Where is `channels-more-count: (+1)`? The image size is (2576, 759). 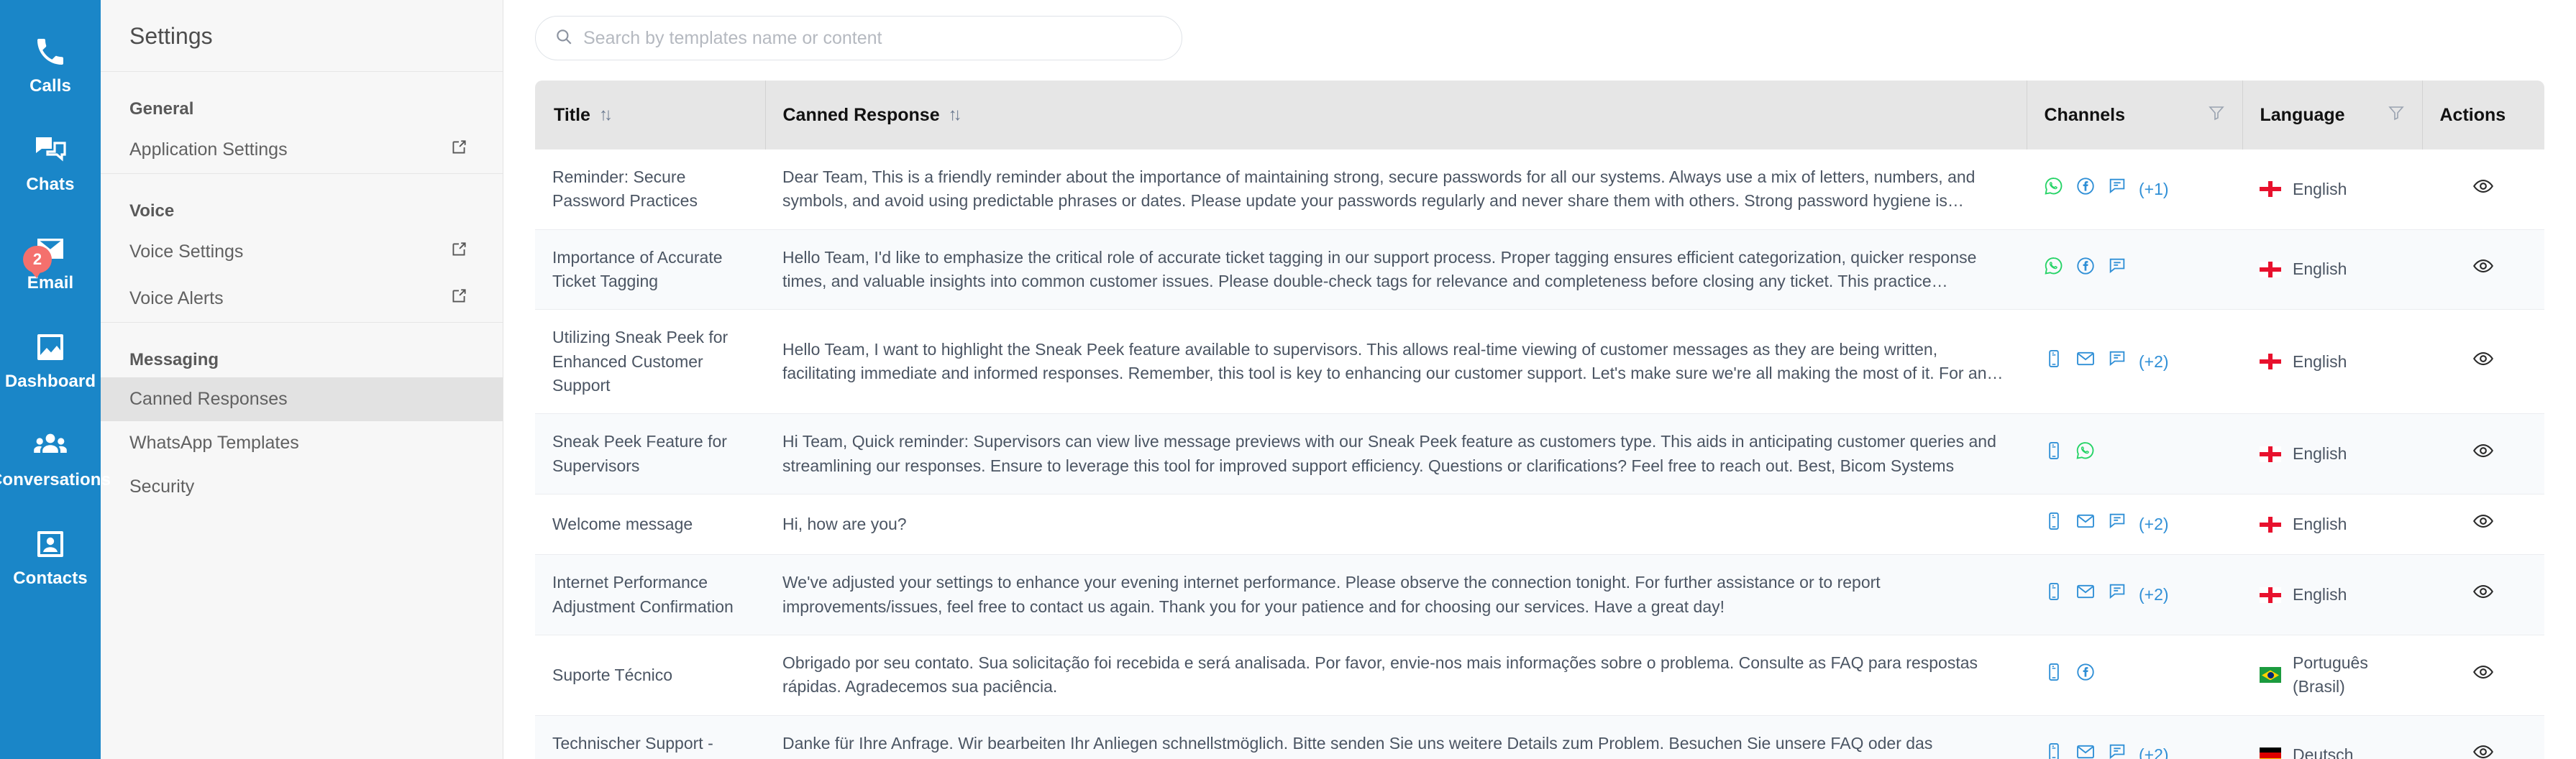
channels-more-count: (+1) is located at coordinates (2154, 189).